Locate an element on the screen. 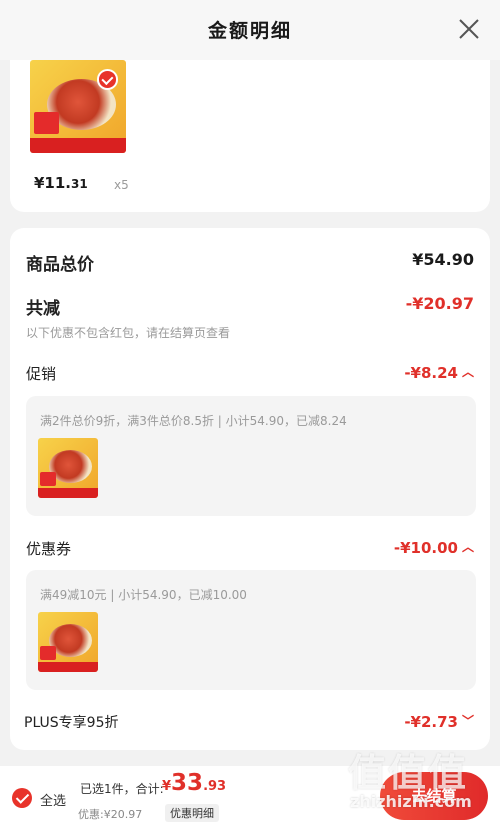  promo-label: 促销 is located at coordinates (41, 374).